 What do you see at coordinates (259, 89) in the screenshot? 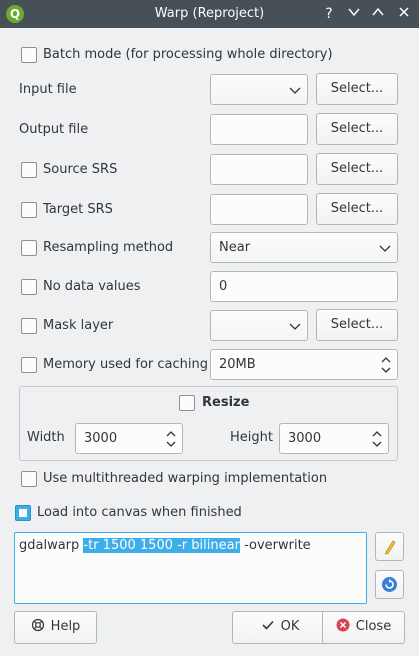
I see `input-file-combo` at bounding box center [259, 89].